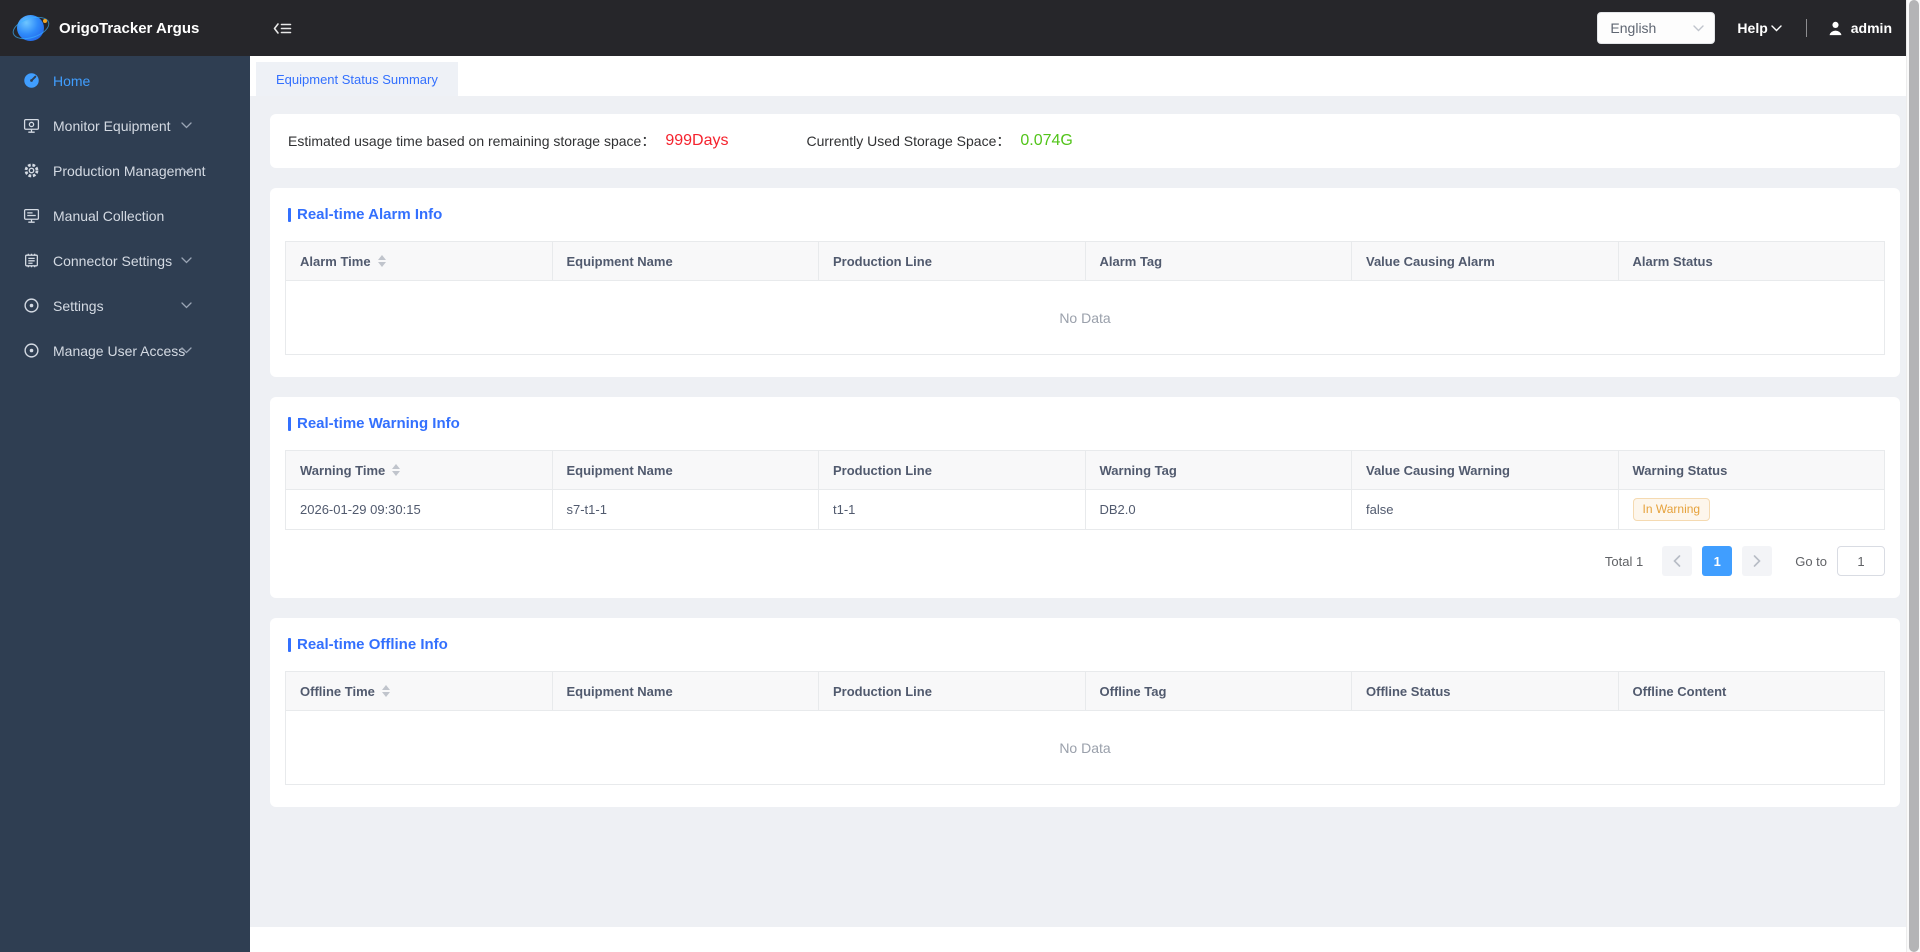 The height and width of the screenshot is (952, 1920). What do you see at coordinates (1752, 28) in the screenshot?
I see `help-label: Help` at bounding box center [1752, 28].